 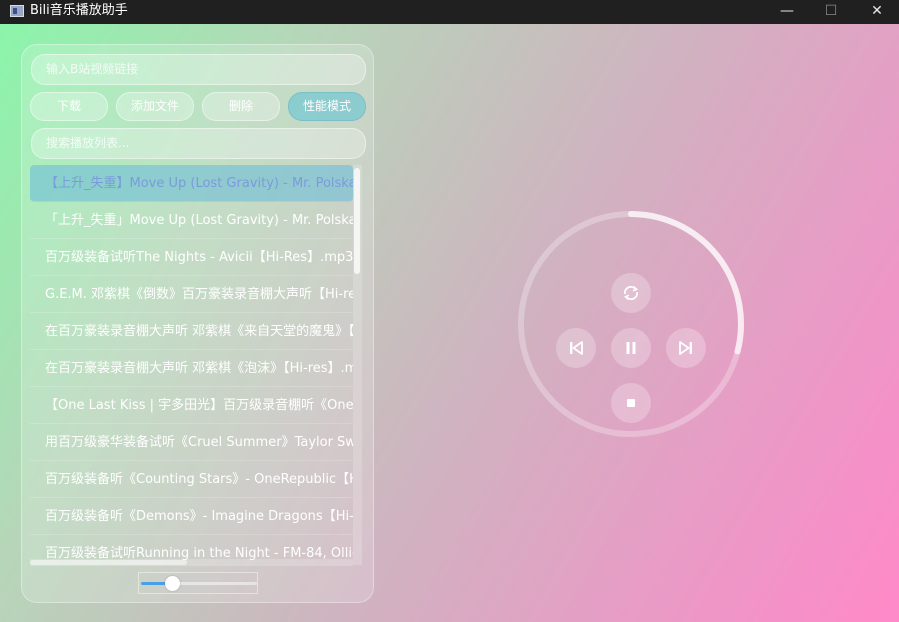 What do you see at coordinates (191, 294) in the screenshot?
I see `playlist-item: G.E.M. 邓紫棋《倒数》百万豪装录音棚大声听【Hi-res】.mp3` at bounding box center [191, 294].